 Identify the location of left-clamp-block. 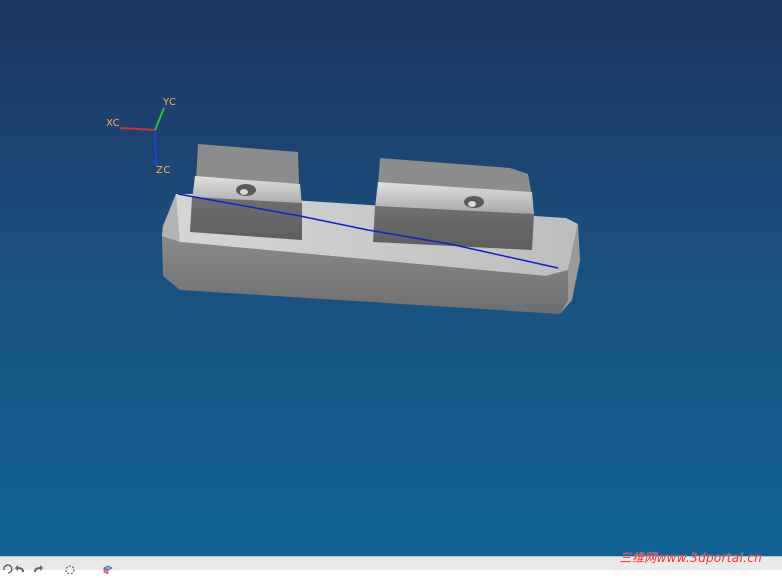
(246, 192).